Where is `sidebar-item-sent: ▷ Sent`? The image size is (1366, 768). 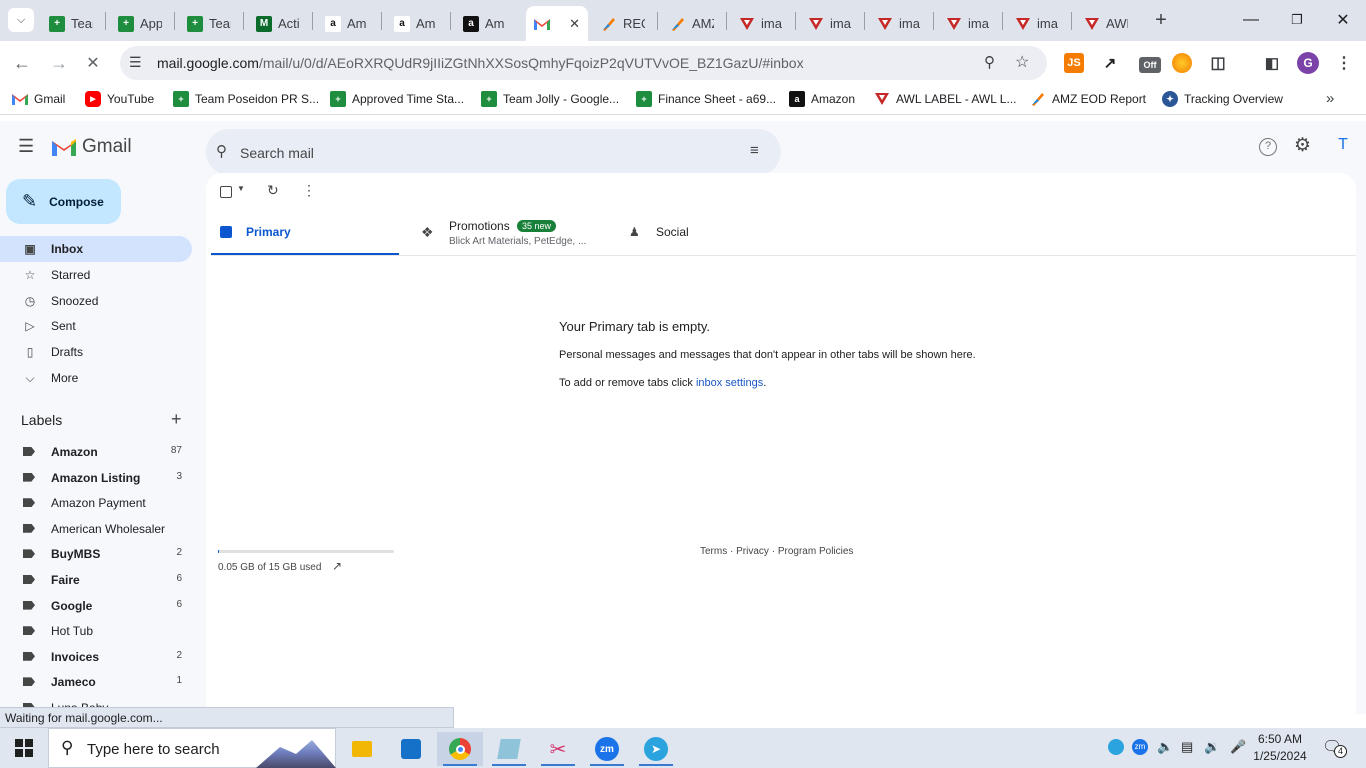
sidebar-item-sent: ▷ Sent is located at coordinates (96, 326).